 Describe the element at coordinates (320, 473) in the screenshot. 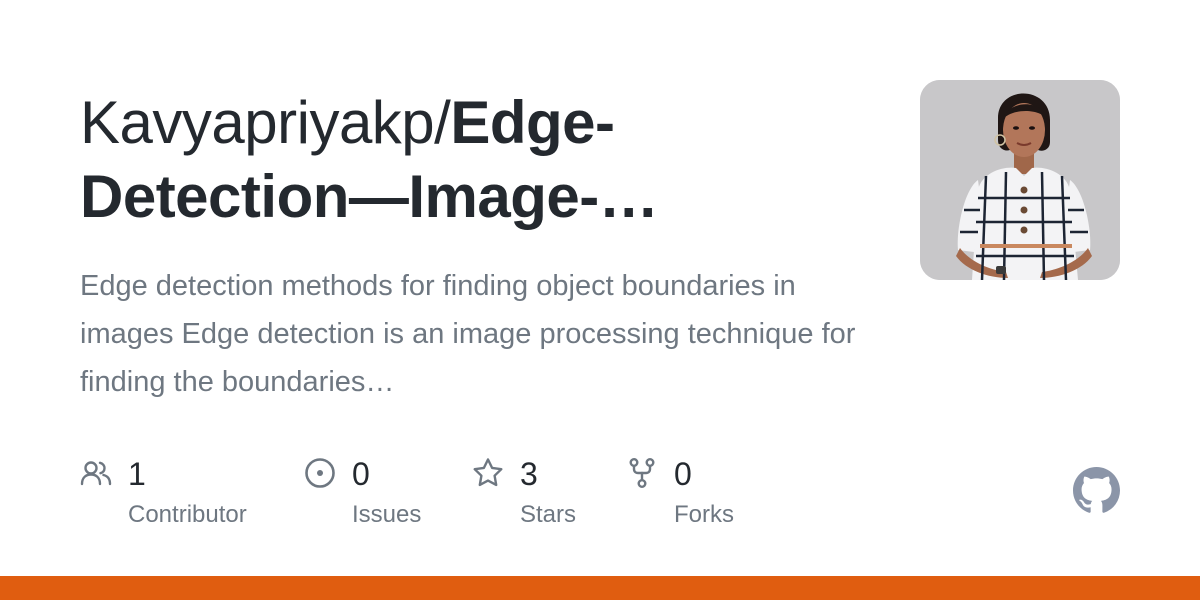

I see `issue-opened-icon` at that location.